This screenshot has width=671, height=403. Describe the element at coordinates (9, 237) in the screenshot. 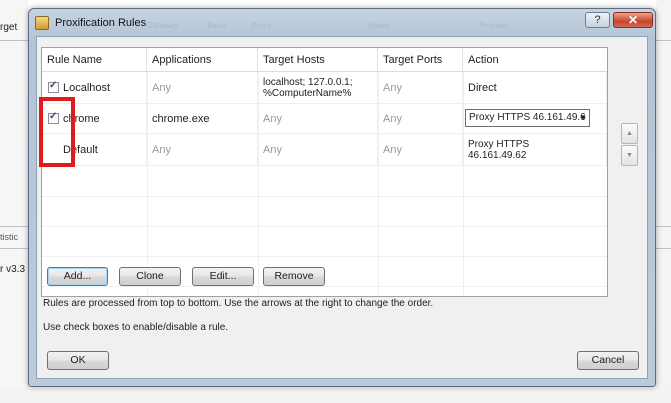

I see `background-text-fragment: tistic` at that location.